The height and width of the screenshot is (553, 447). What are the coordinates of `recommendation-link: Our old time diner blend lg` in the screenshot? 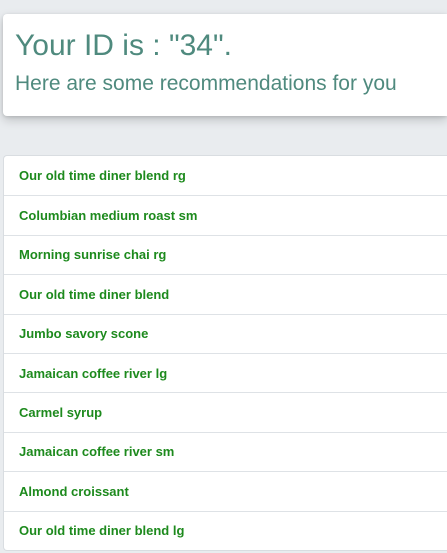 It's located at (101, 530).